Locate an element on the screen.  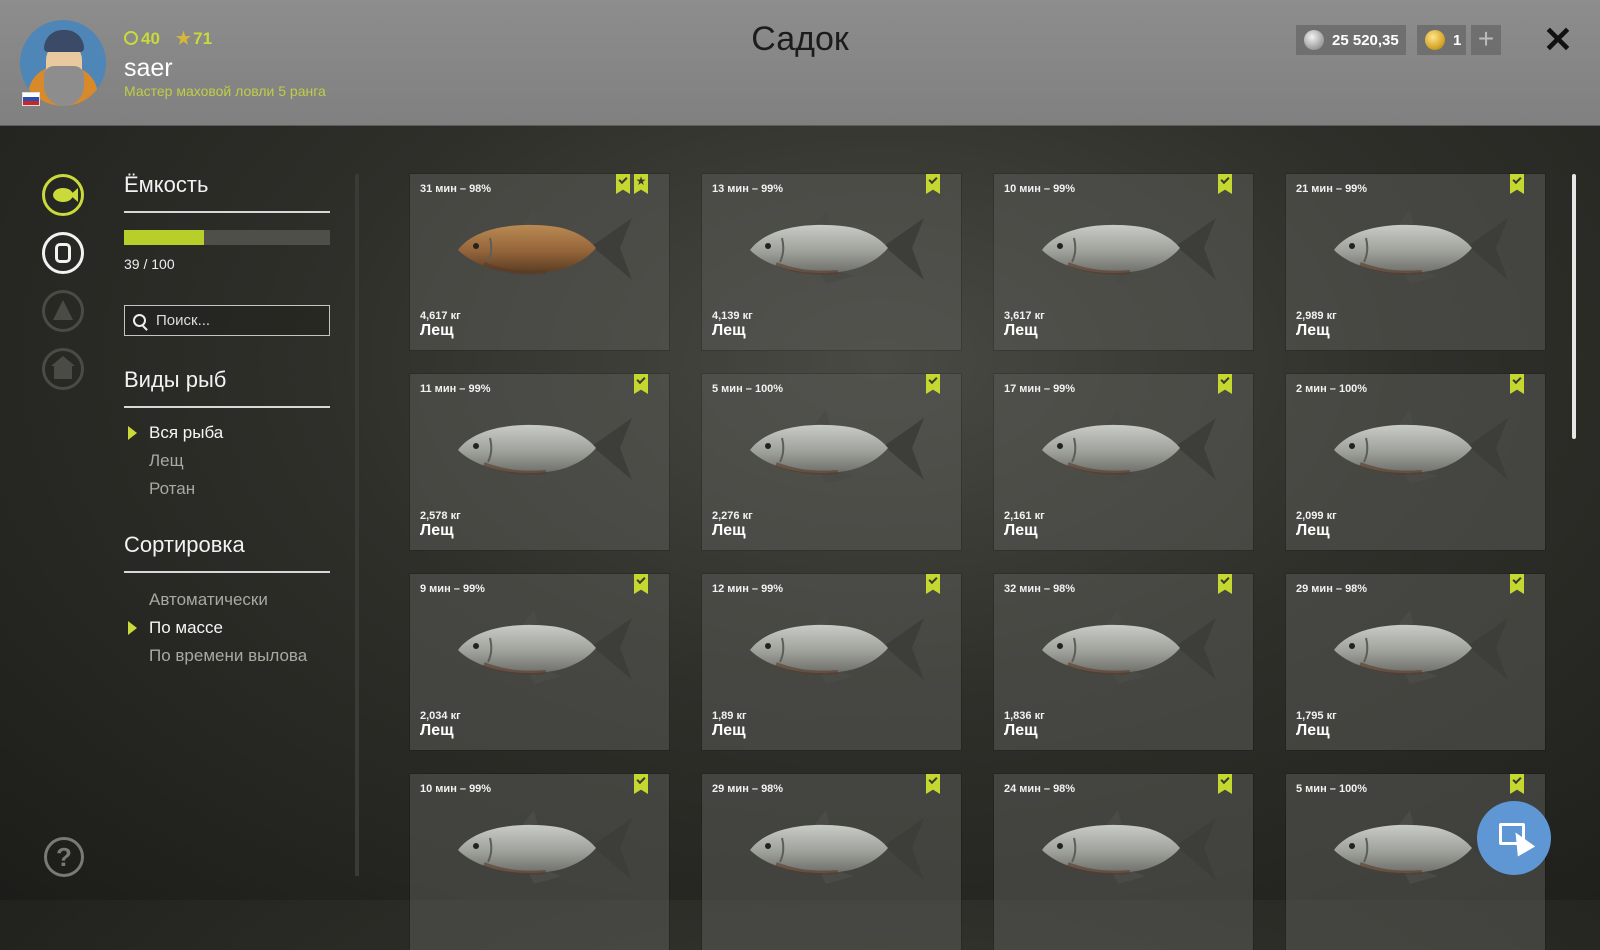
fish-card: 2 мин – 100% 2,099 кг Лещ is located at coordinates (1415, 462).